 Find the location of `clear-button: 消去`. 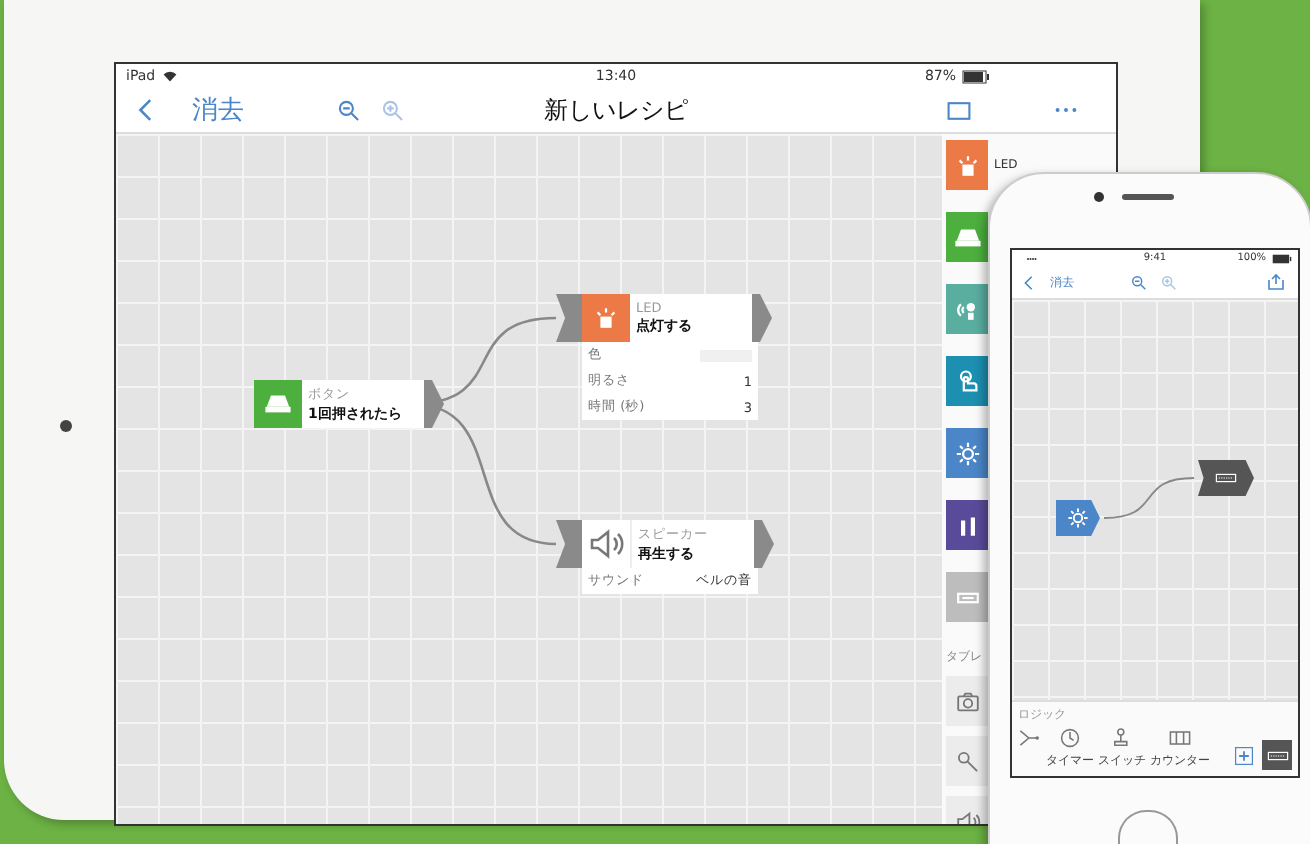

clear-button: 消去 is located at coordinates (218, 110).